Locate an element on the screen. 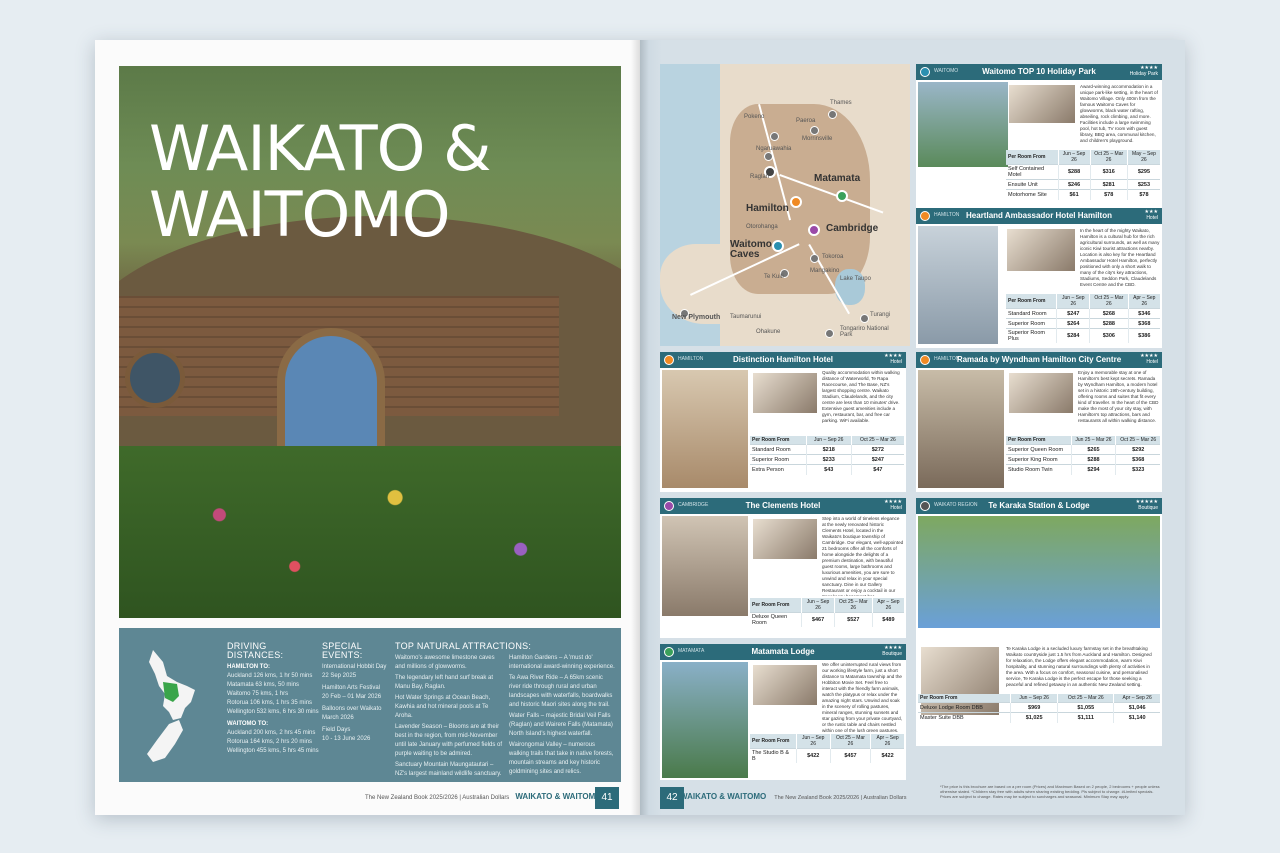 This screenshot has width=1280, height=853. rate-cell: $346 is located at coordinates (1143, 313).